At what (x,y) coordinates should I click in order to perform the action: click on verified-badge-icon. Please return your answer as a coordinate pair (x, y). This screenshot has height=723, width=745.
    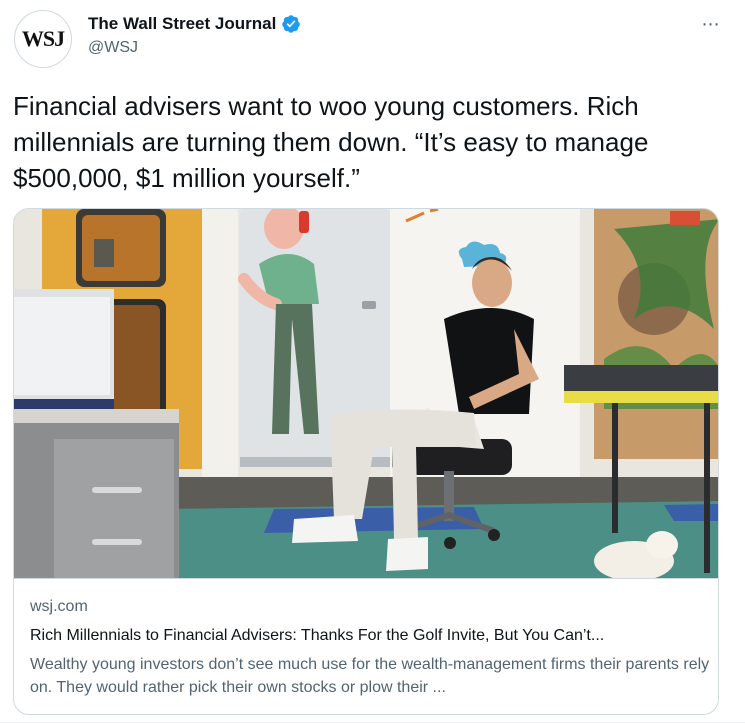
    Looking at the image, I should click on (291, 24).